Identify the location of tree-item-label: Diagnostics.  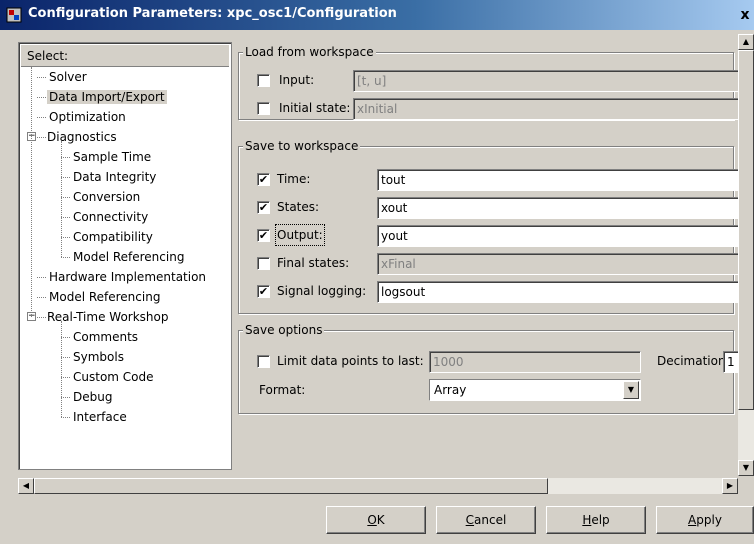
(82, 137).